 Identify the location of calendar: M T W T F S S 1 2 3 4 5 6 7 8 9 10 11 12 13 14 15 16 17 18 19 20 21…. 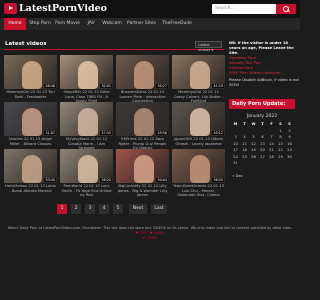
(263, 144).